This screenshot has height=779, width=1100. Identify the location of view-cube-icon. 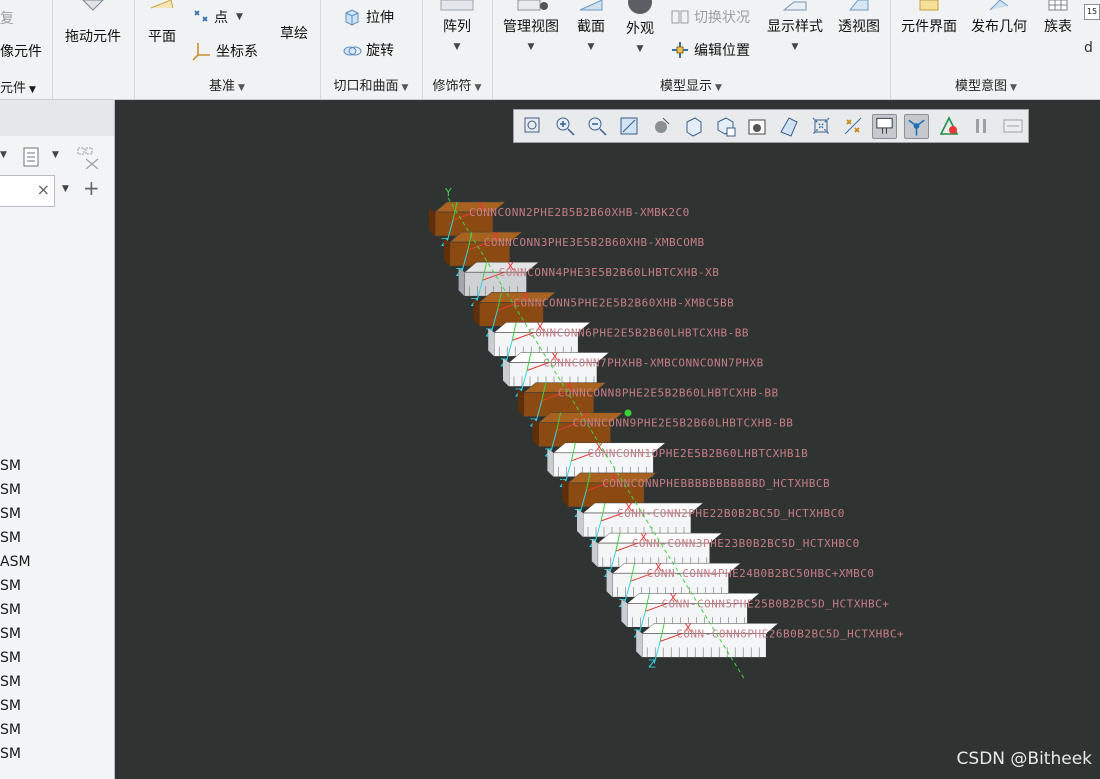
(692, 126).